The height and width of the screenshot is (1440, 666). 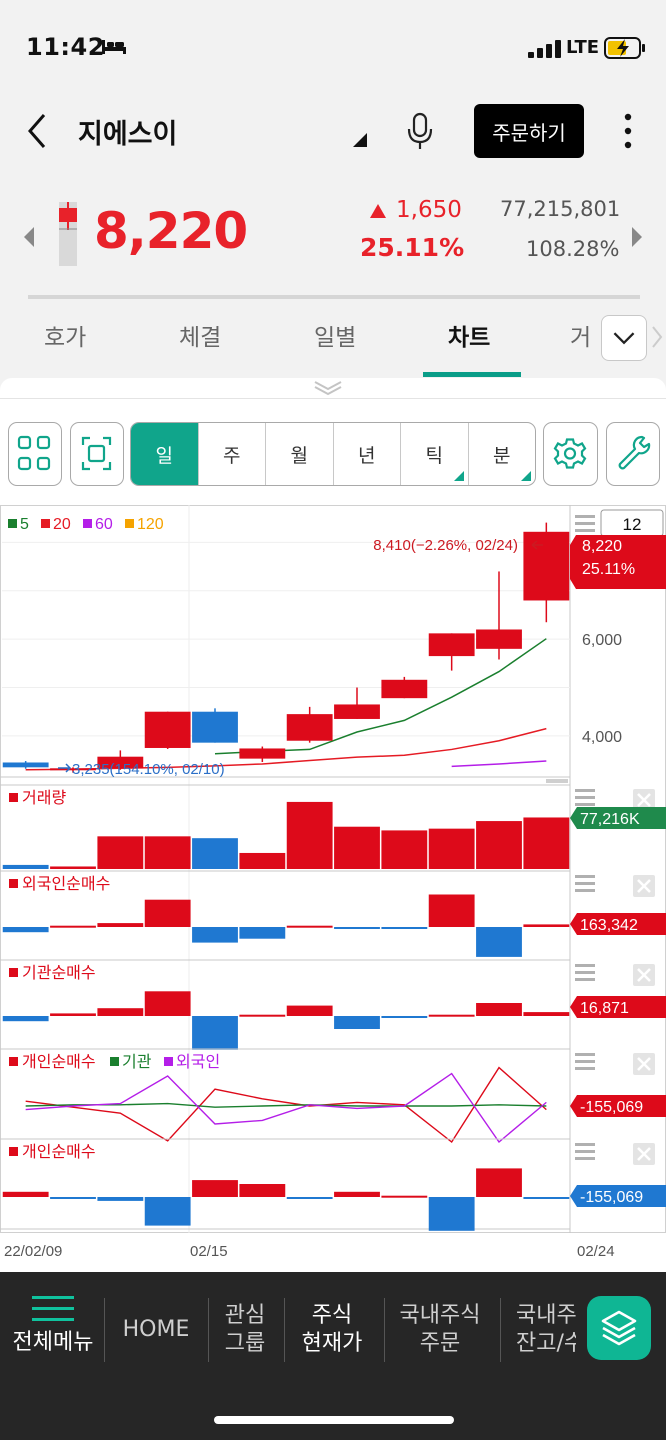 I want to click on period-button-1: 주, so click(x=232, y=454).